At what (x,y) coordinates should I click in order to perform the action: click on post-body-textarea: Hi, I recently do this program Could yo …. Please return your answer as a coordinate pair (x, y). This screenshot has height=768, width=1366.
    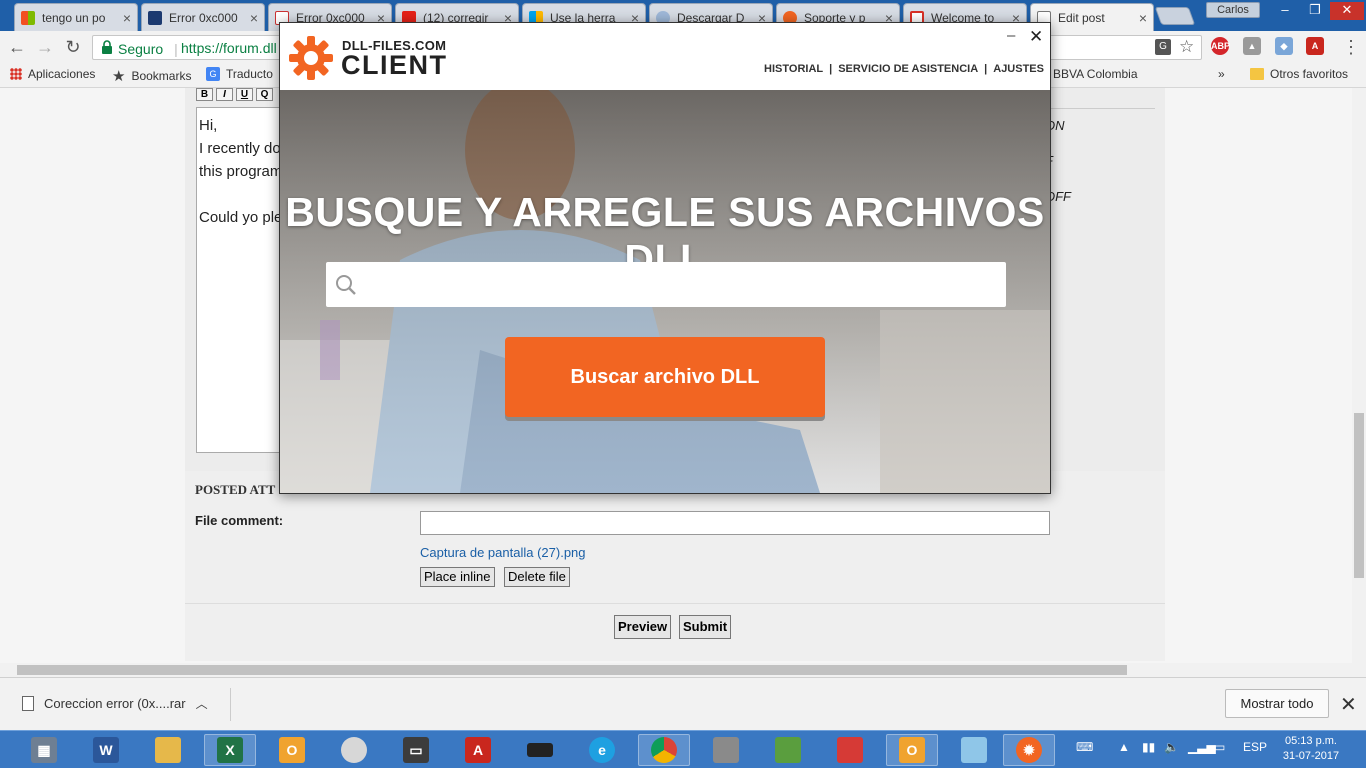
    Looking at the image, I should click on (241, 280).